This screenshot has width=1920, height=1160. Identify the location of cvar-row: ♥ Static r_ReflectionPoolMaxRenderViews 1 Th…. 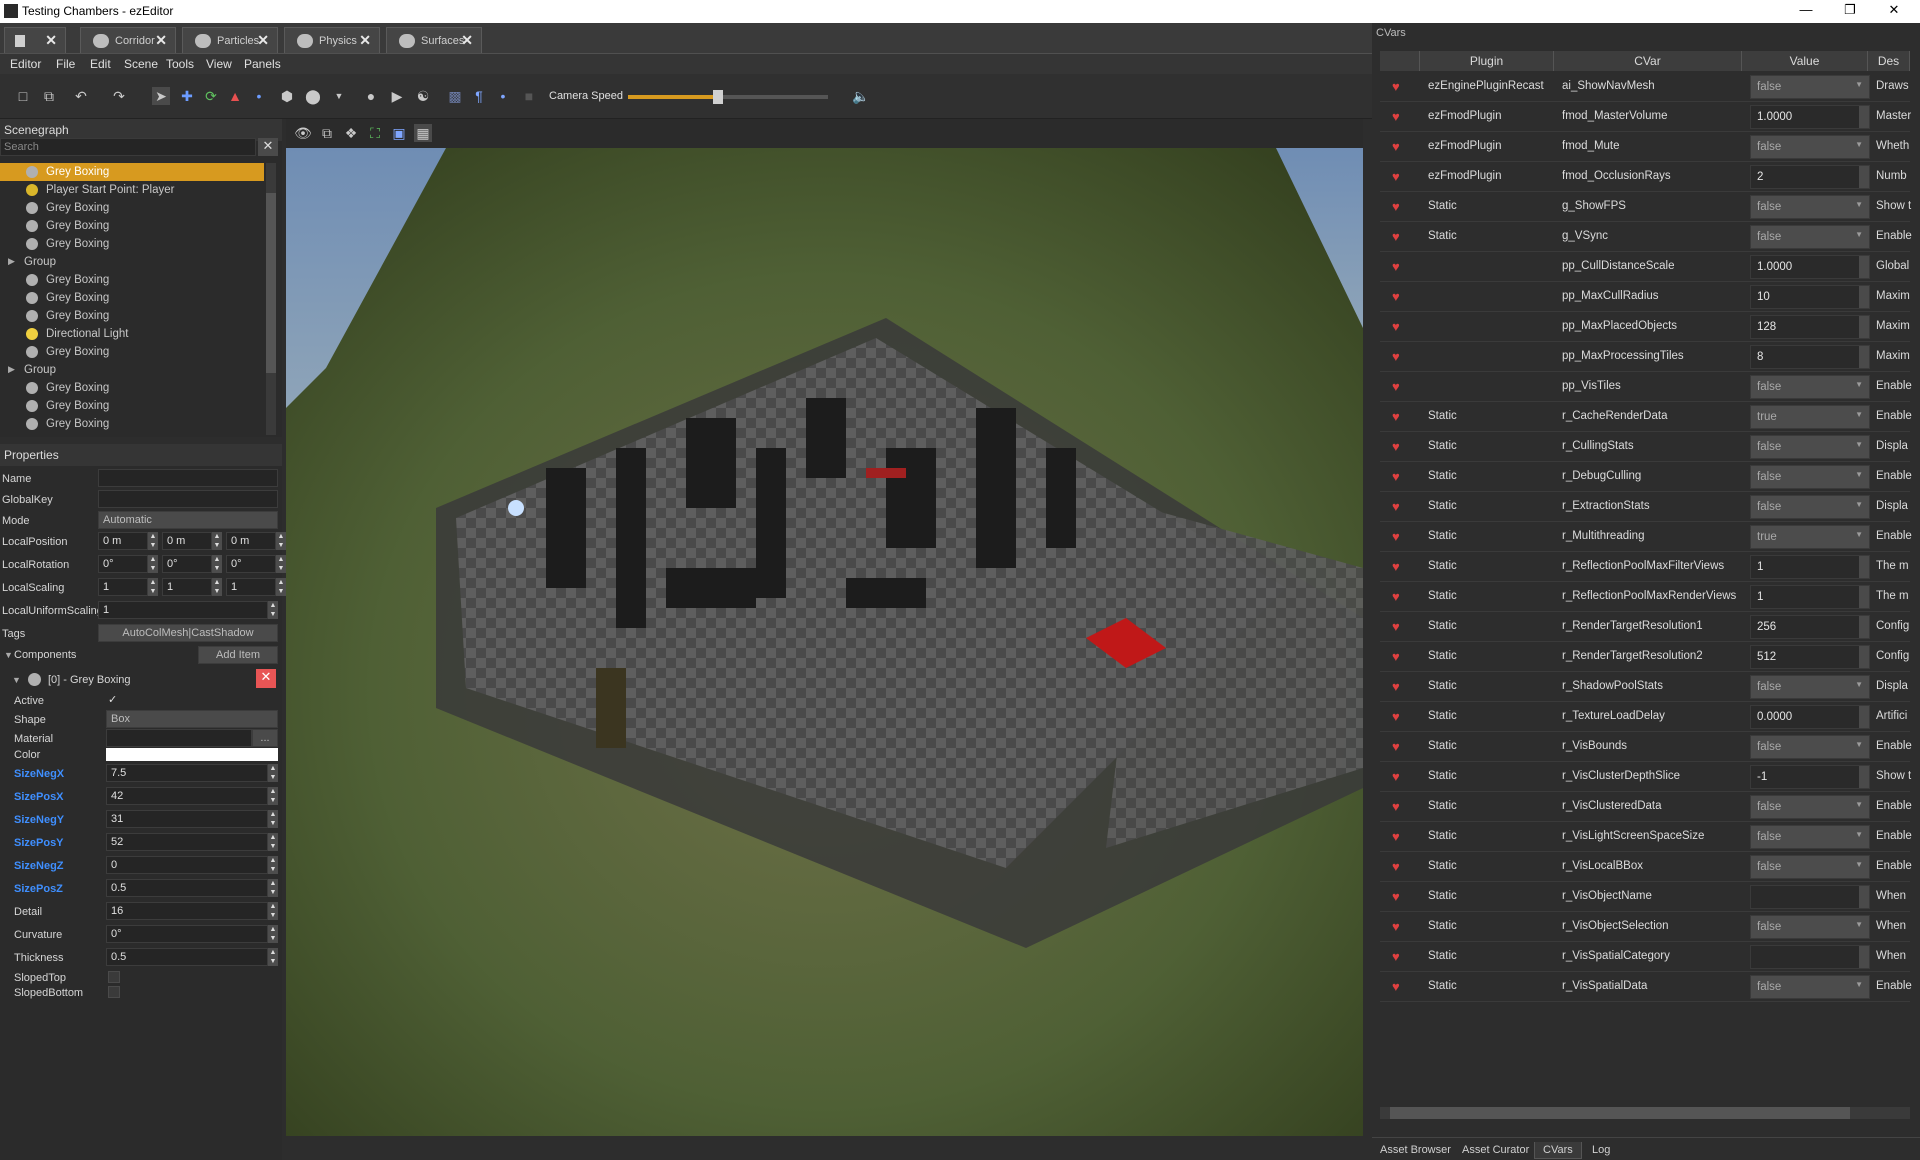
(1645, 597).